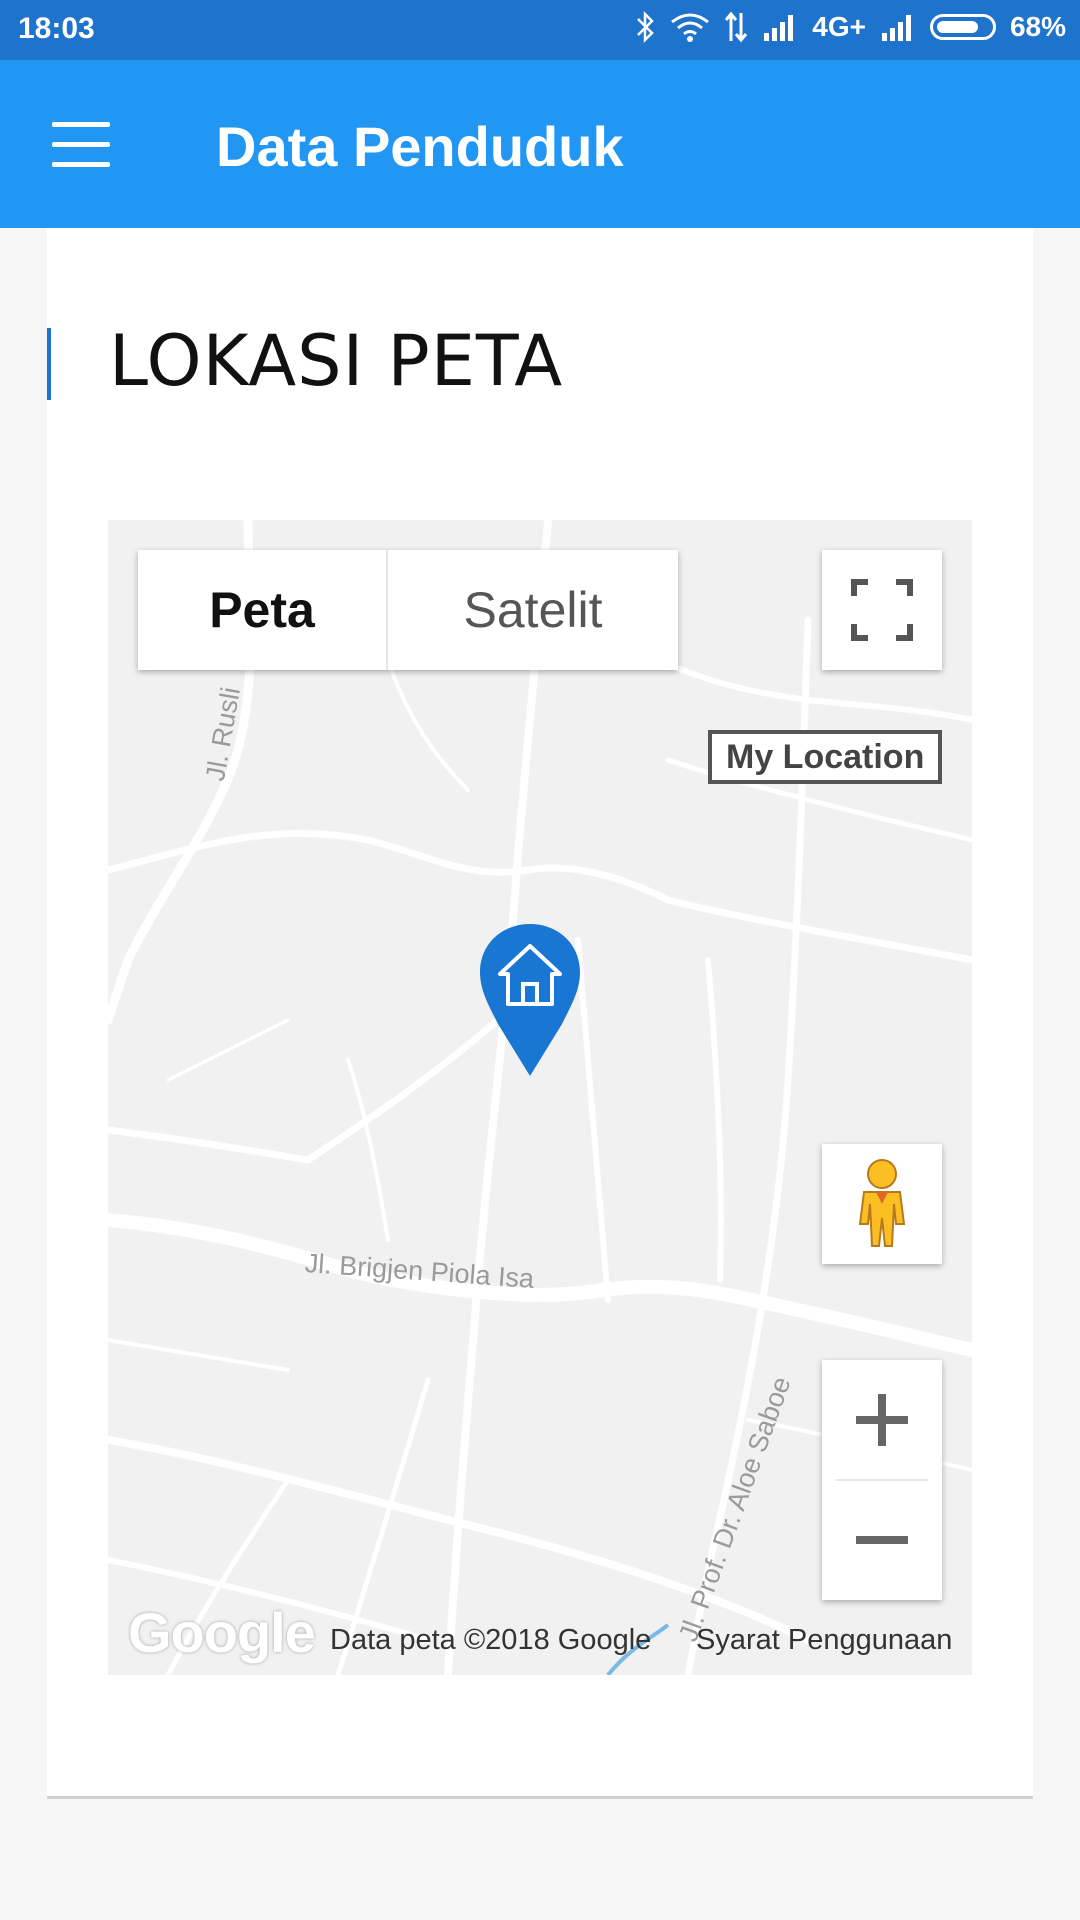 This screenshot has height=1920, width=1080. I want to click on zoom-divider, so click(882, 1480).